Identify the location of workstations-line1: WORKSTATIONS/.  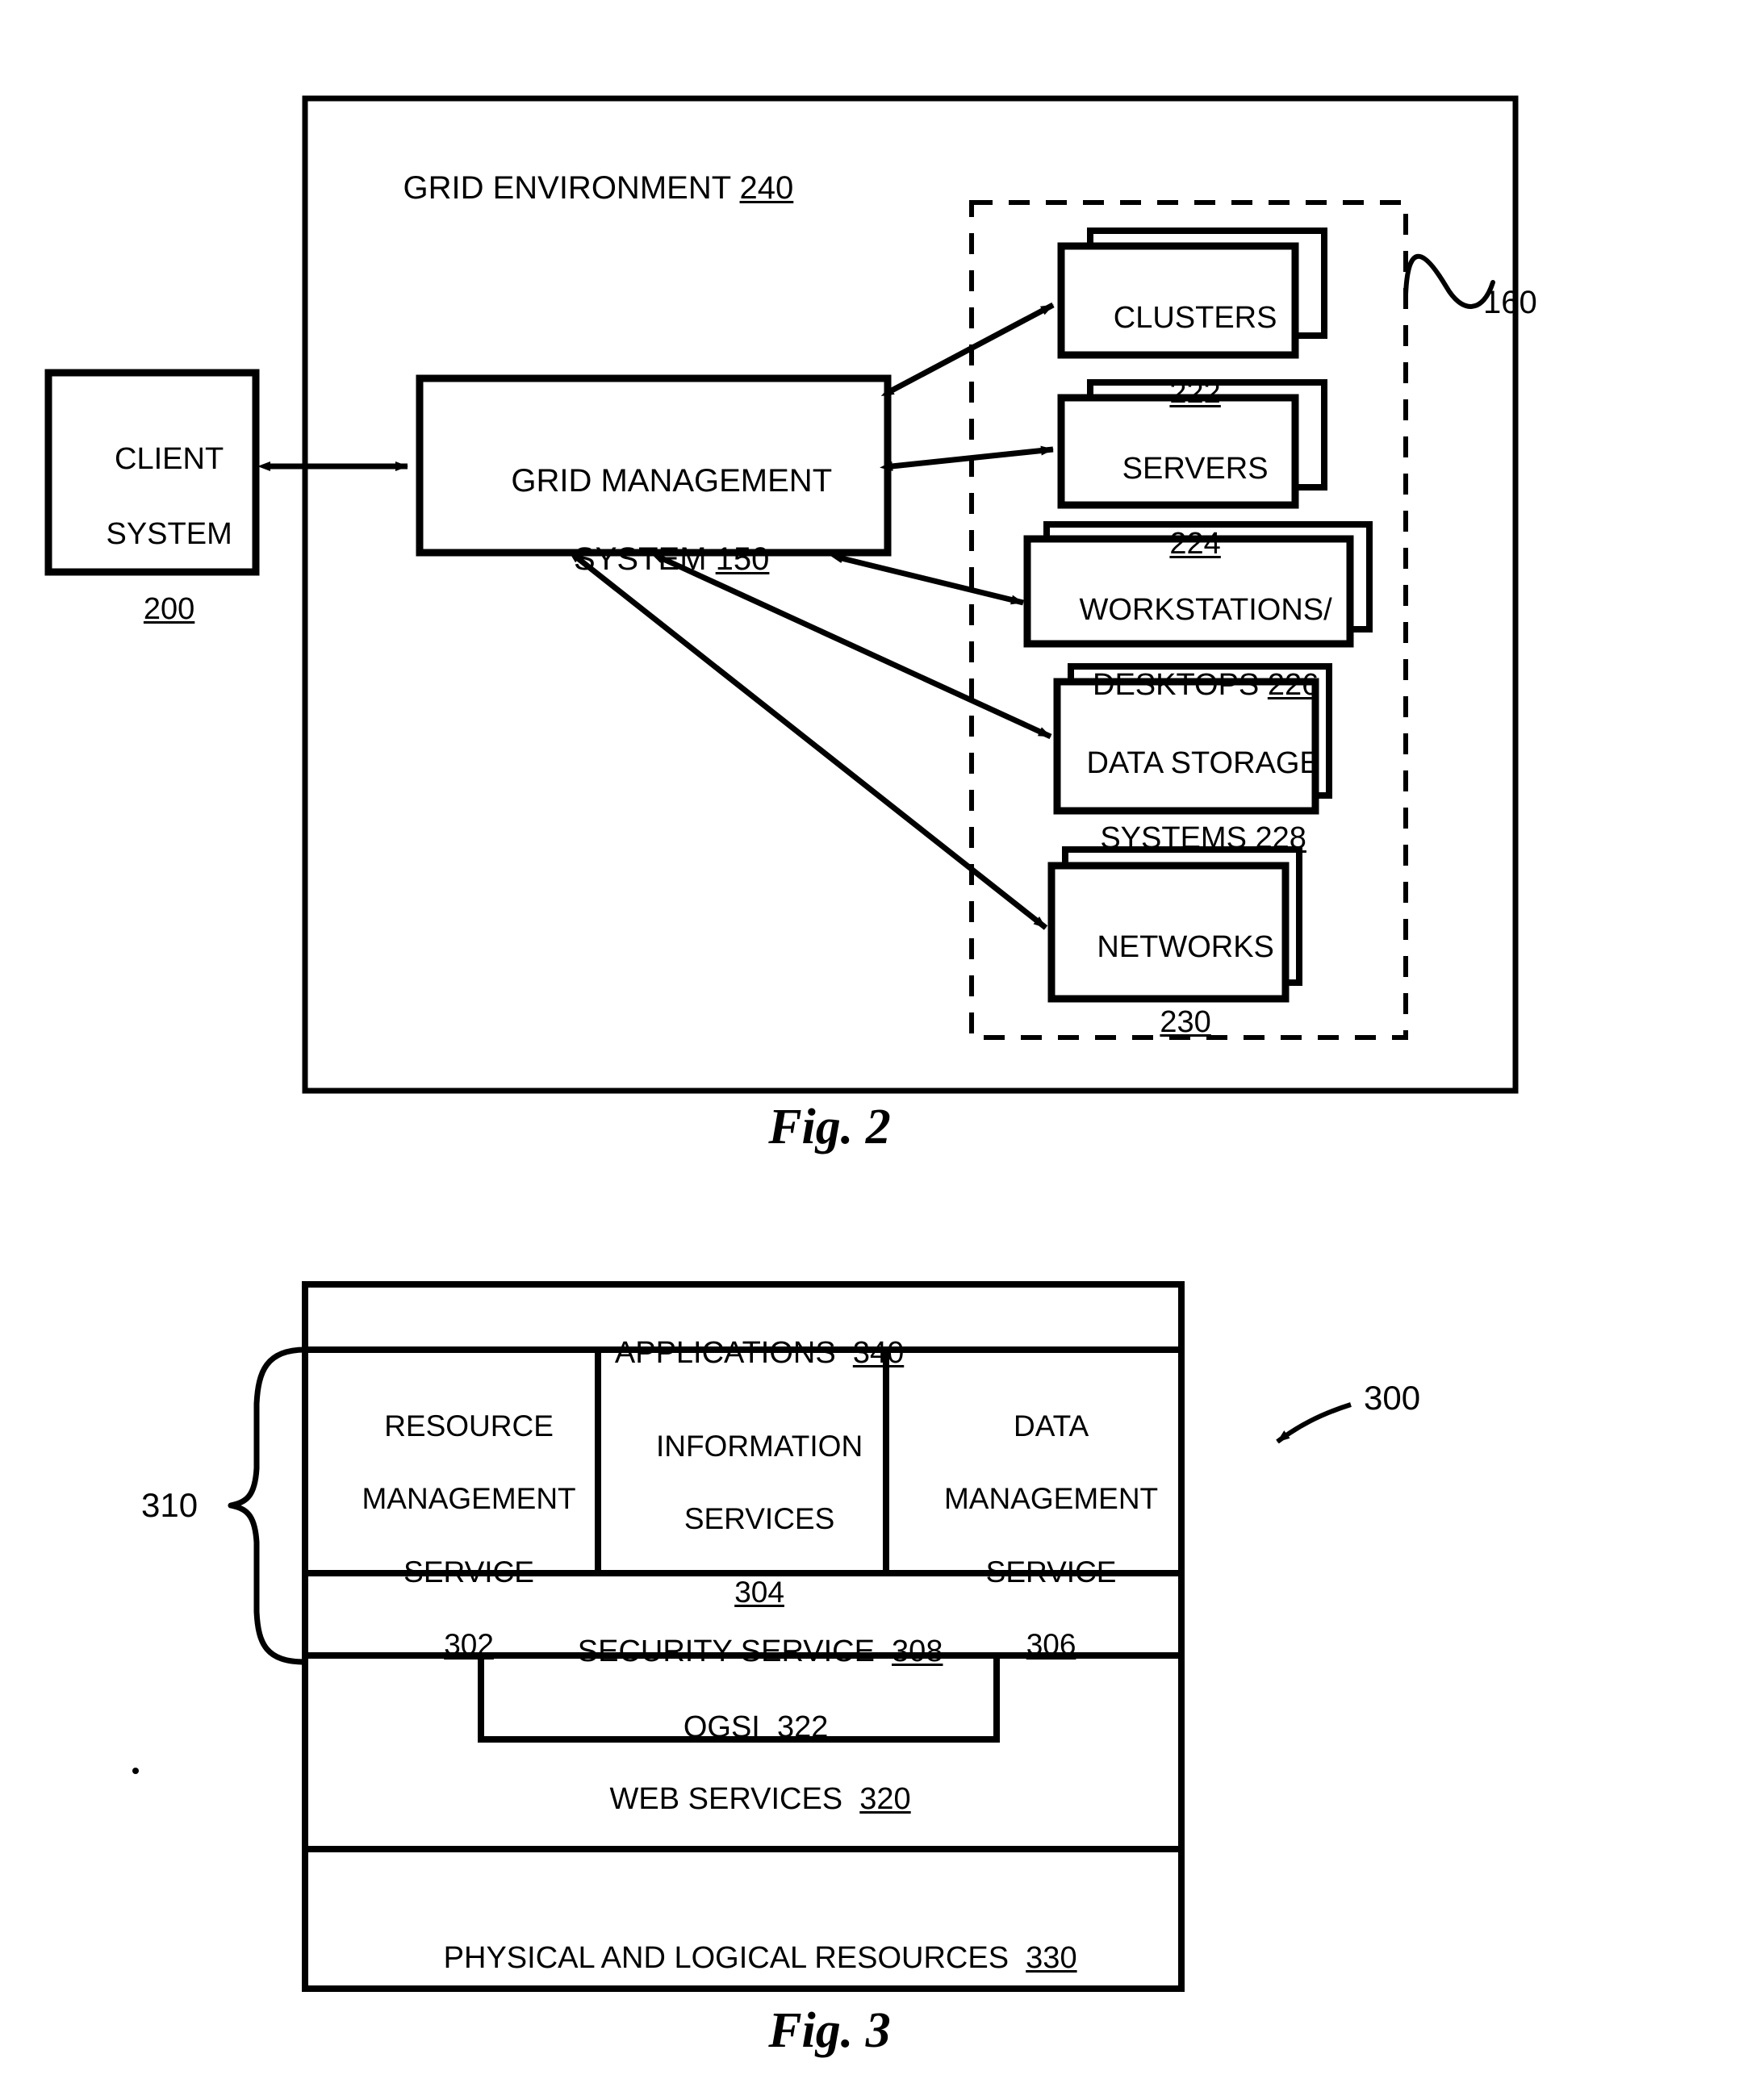
(1205, 610).